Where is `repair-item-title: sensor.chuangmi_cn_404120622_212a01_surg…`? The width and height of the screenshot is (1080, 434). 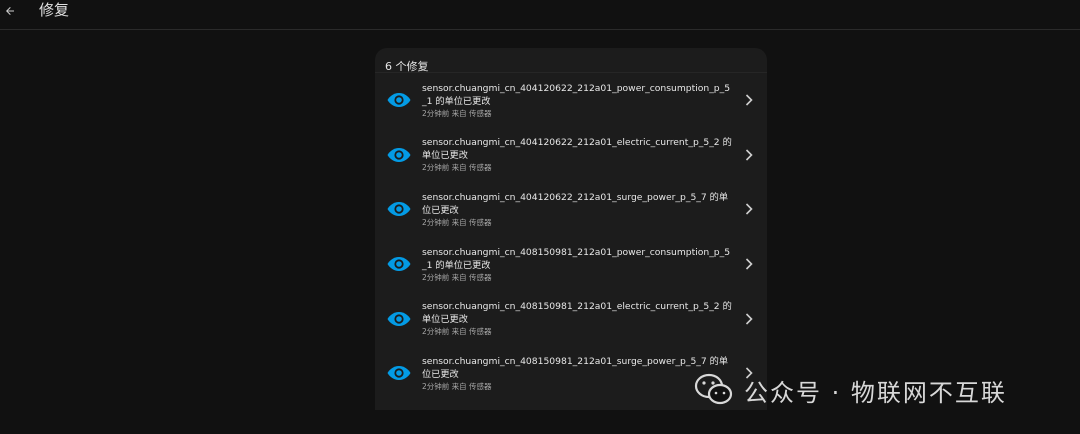 repair-item-title: sensor.chuangmi_cn_404120622_212a01_surg… is located at coordinates (575, 203).